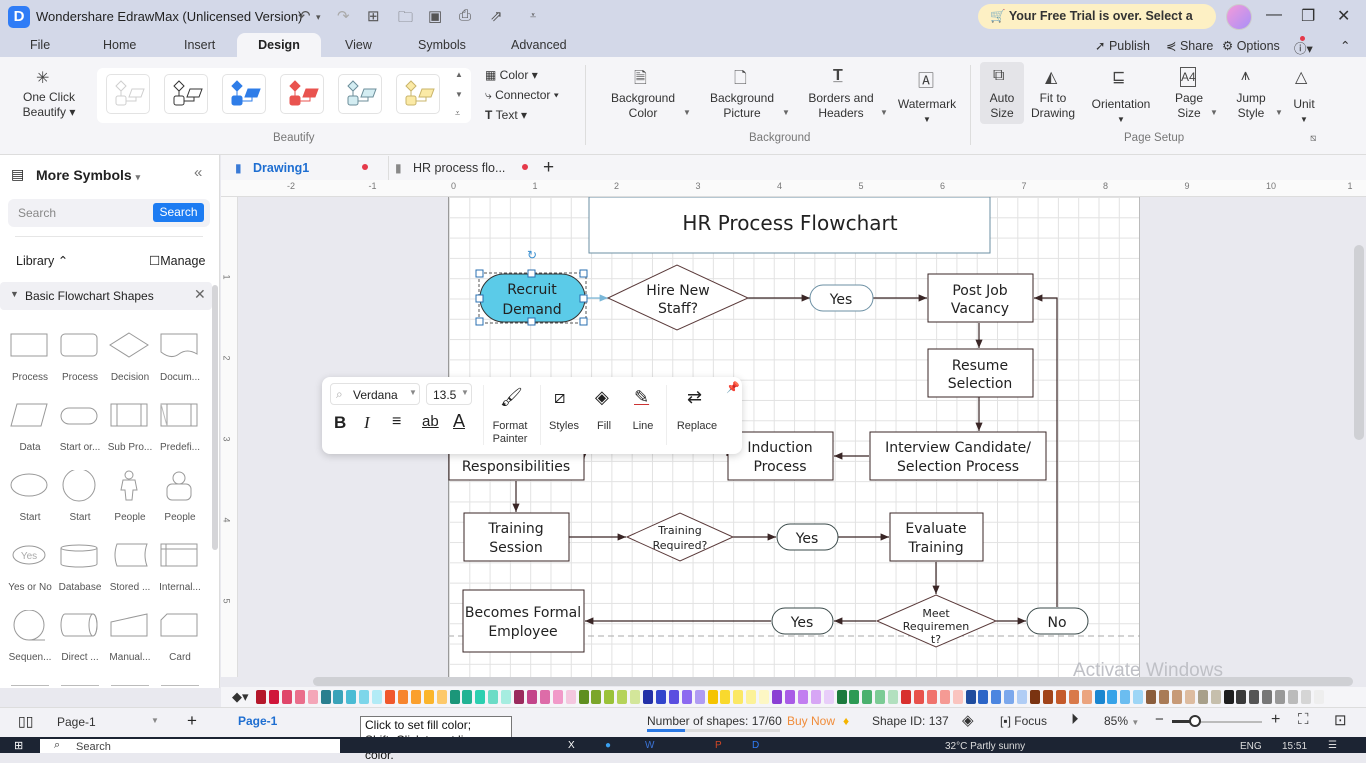 This screenshot has width=1366, height=763. What do you see at coordinates (793, 188) in the screenshot?
I see `horizontal-ruler` at bounding box center [793, 188].